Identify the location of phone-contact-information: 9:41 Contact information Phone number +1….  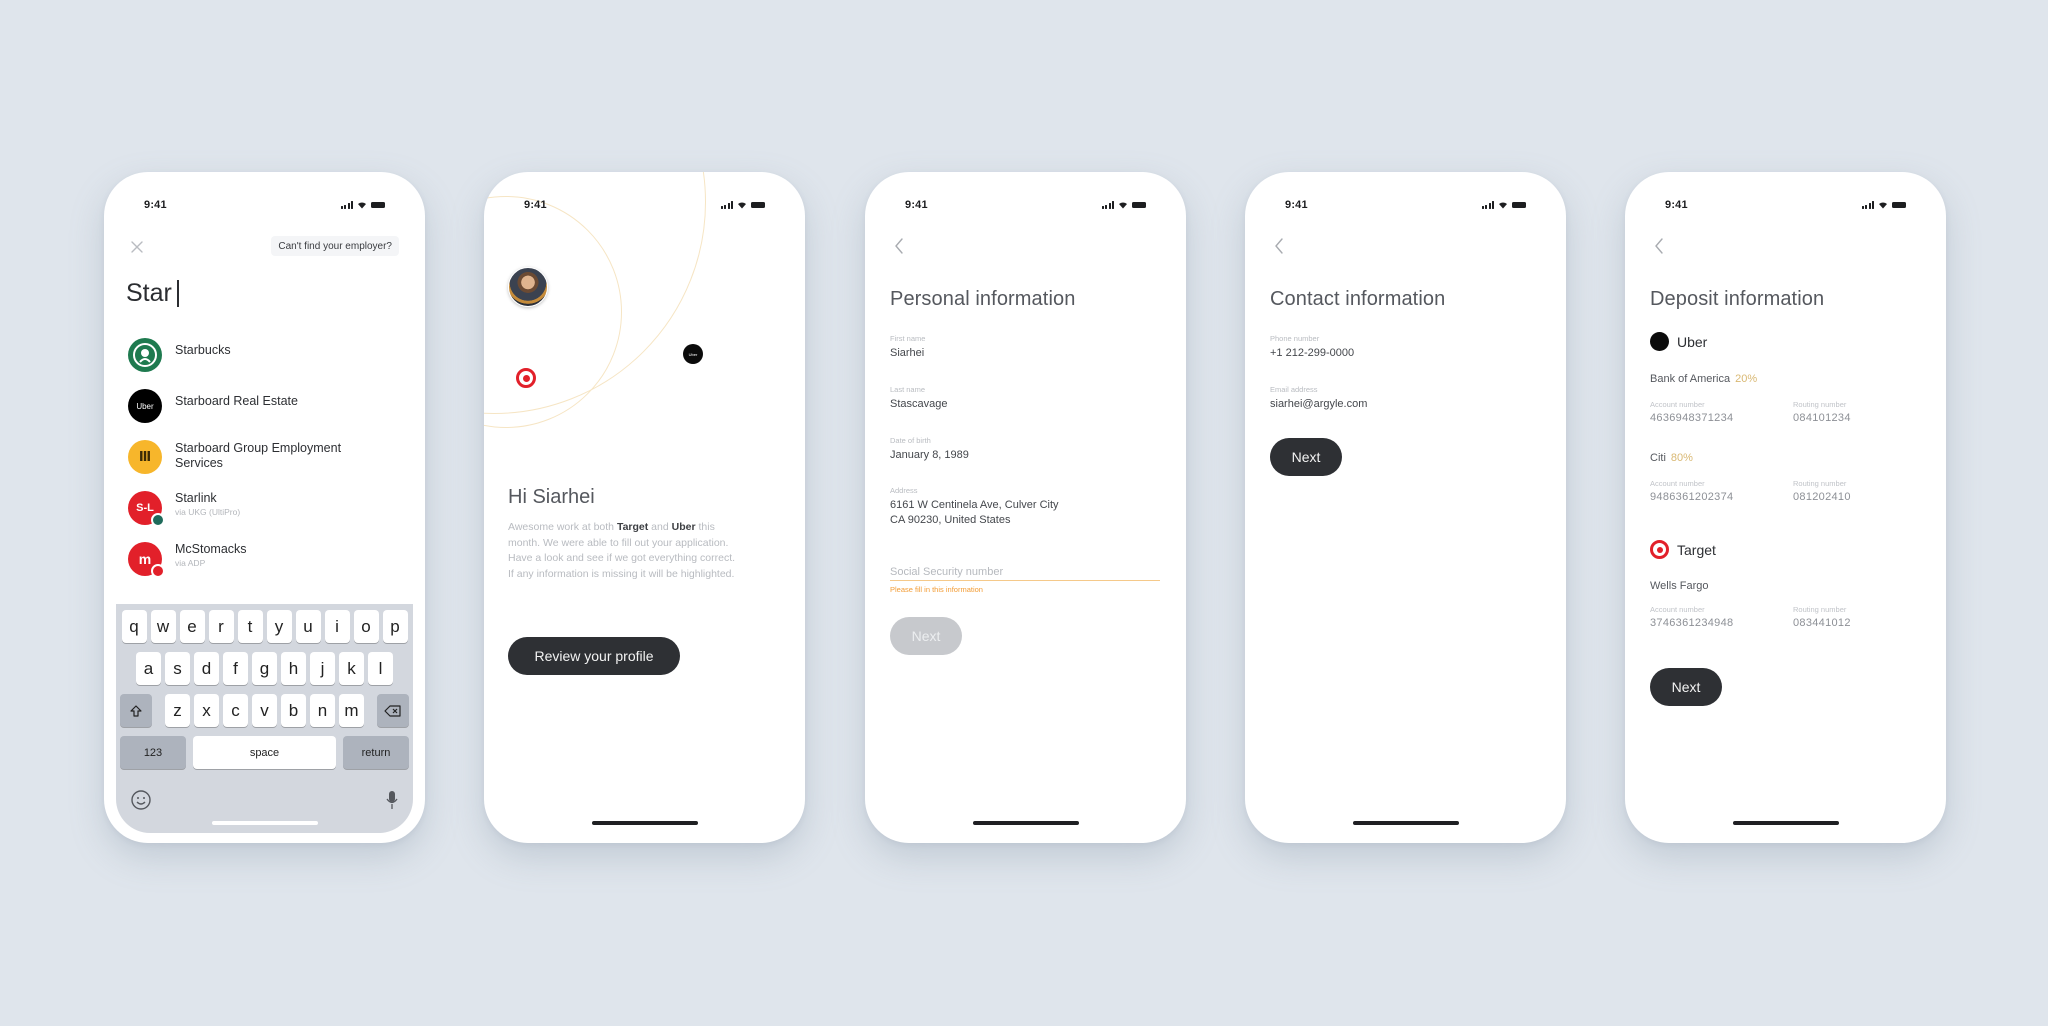
(1405, 507).